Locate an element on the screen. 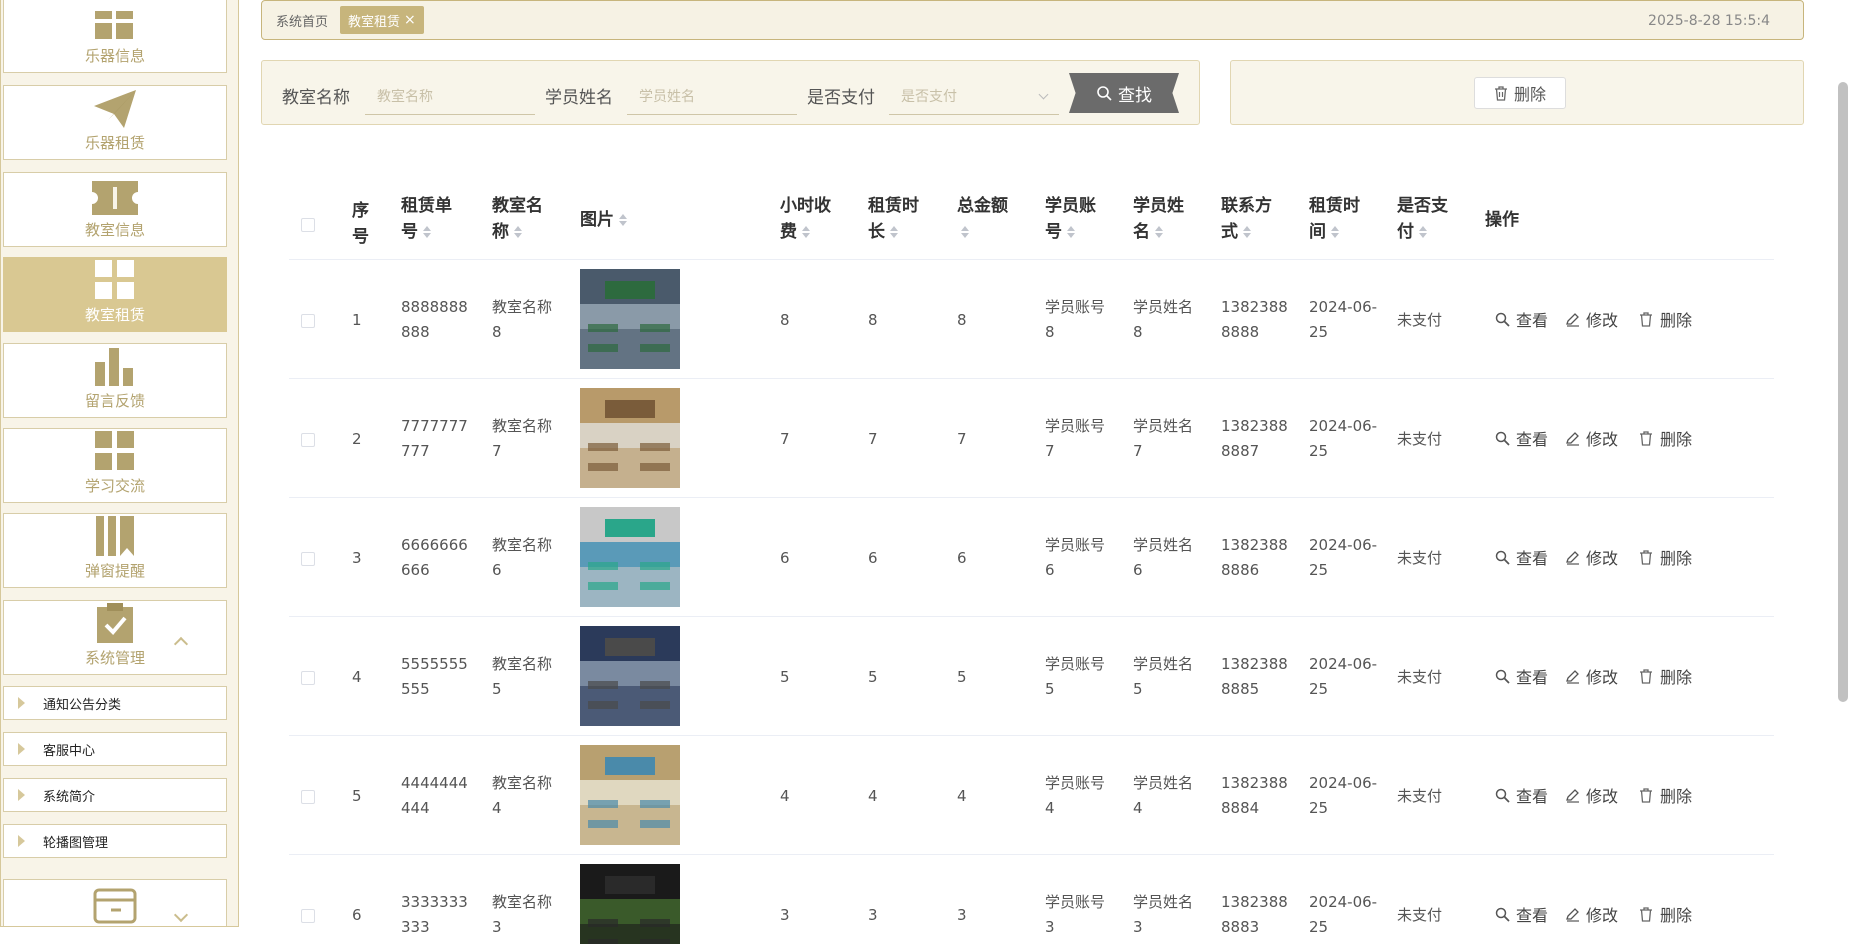 Image resolution: width=1857 pixels, height=944 pixels. cell-total: 6 is located at coordinates (962, 558).